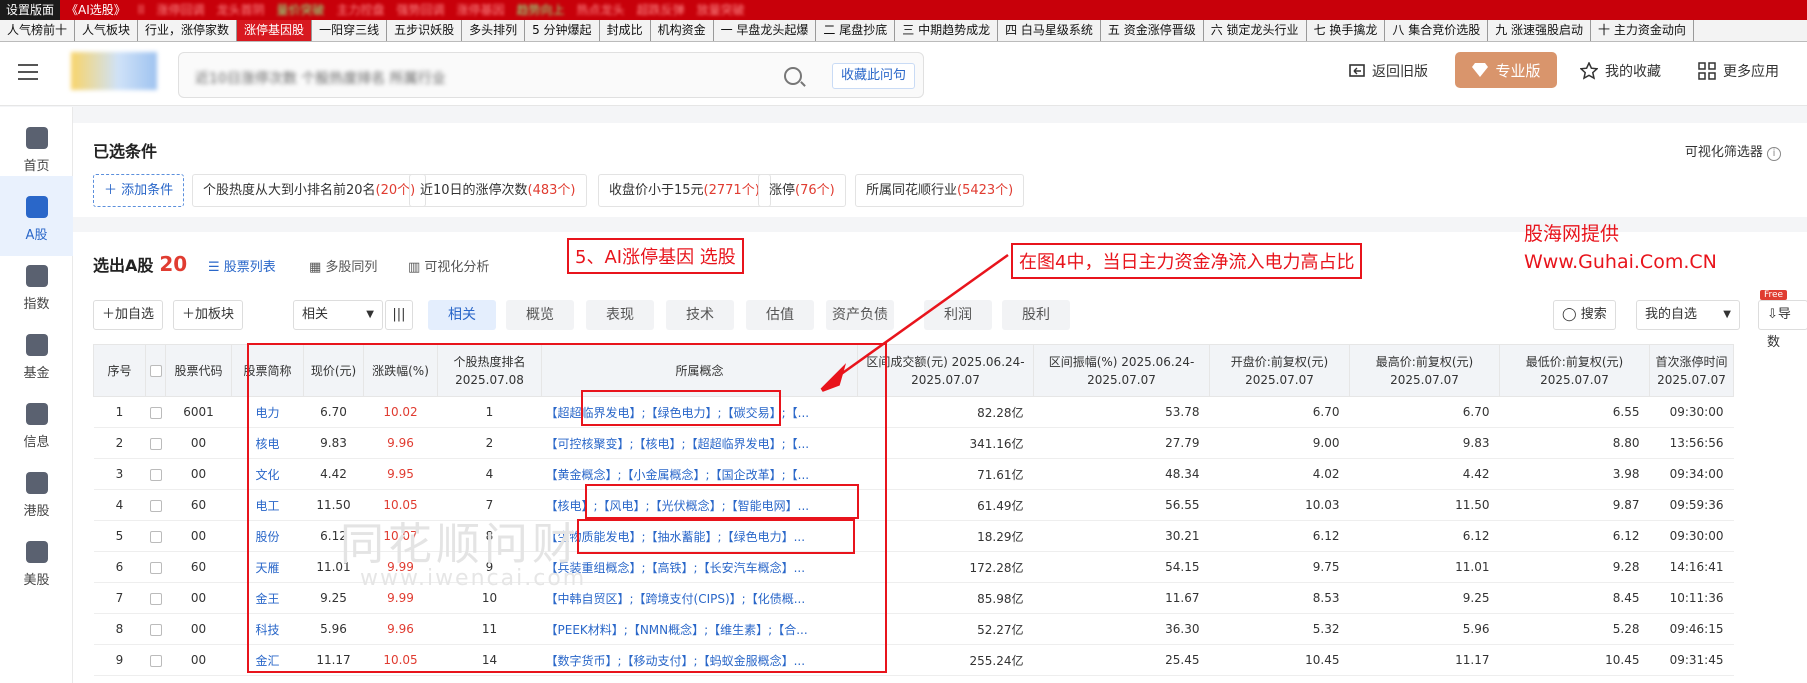 This screenshot has width=1807, height=683. What do you see at coordinates (300, 10) in the screenshot?
I see `top-nav-item: 量价突破` at bounding box center [300, 10].